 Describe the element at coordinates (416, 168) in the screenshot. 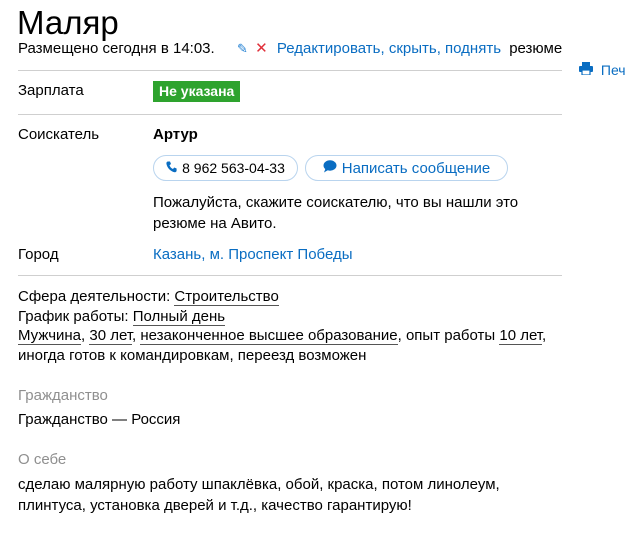

I see `write-message-label: Написать сообщение` at that location.